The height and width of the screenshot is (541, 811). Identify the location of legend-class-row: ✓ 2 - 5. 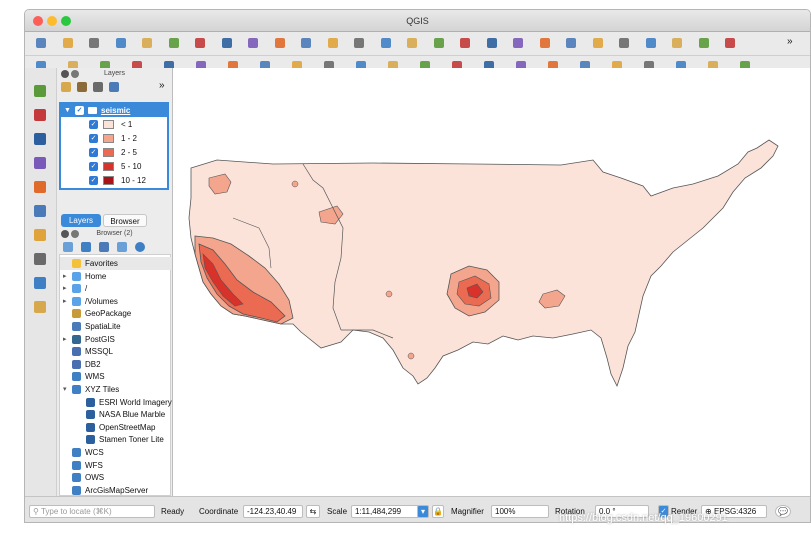
(114, 152).